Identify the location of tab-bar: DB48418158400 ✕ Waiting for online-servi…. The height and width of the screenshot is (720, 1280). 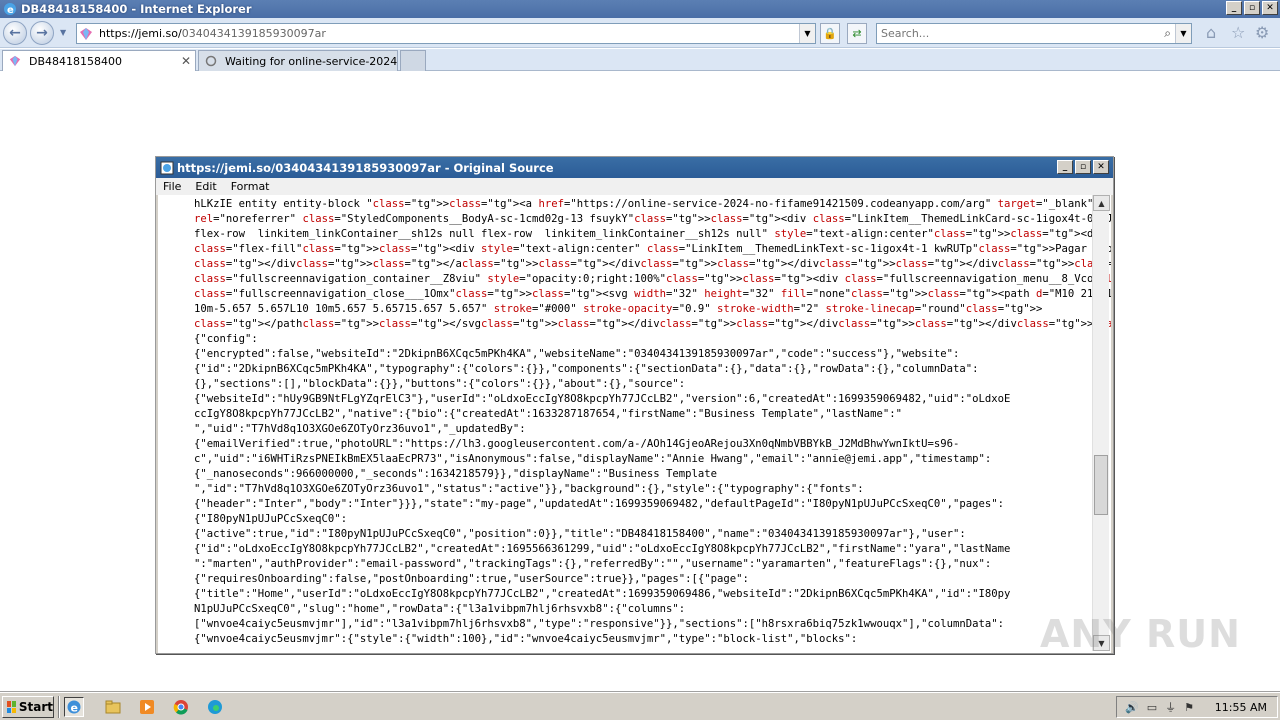
(640, 60).